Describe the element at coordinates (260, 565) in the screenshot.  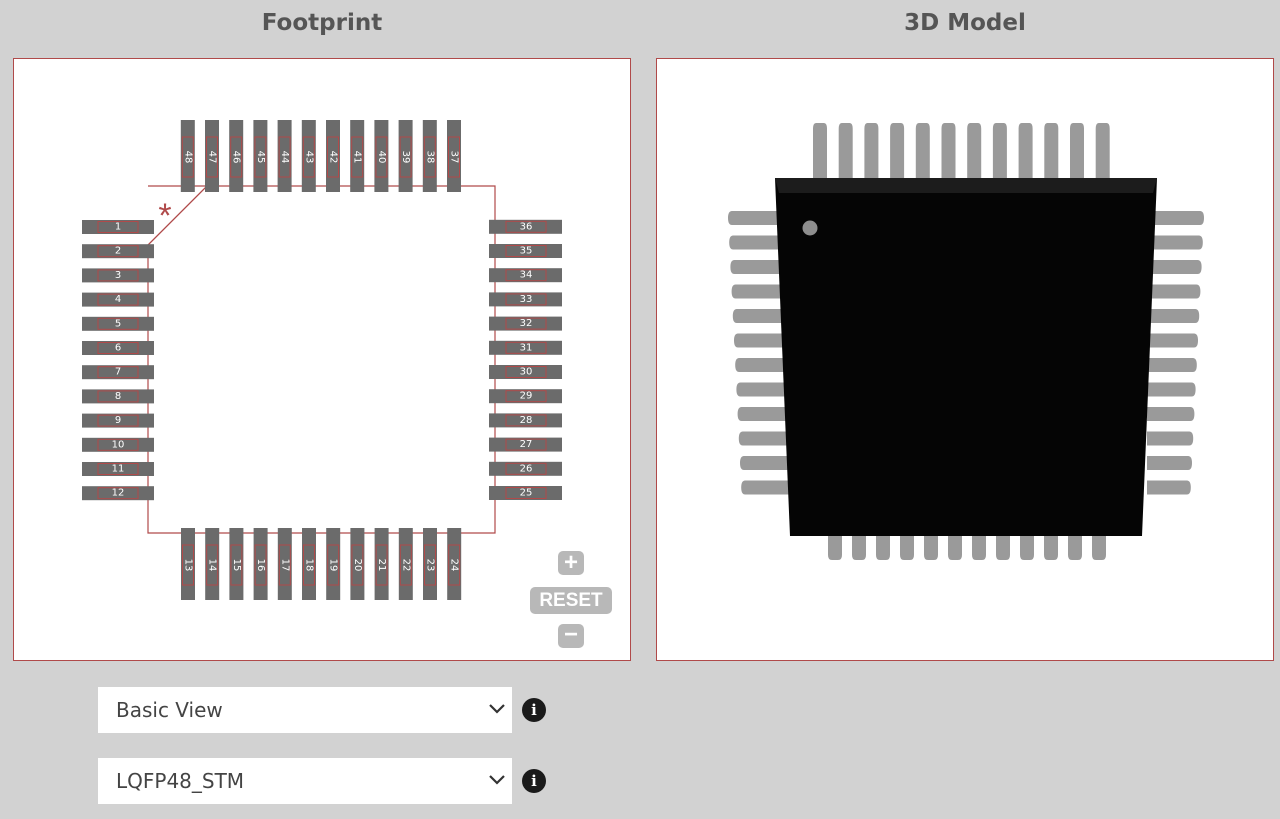
I see `pin-label: 16` at that location.